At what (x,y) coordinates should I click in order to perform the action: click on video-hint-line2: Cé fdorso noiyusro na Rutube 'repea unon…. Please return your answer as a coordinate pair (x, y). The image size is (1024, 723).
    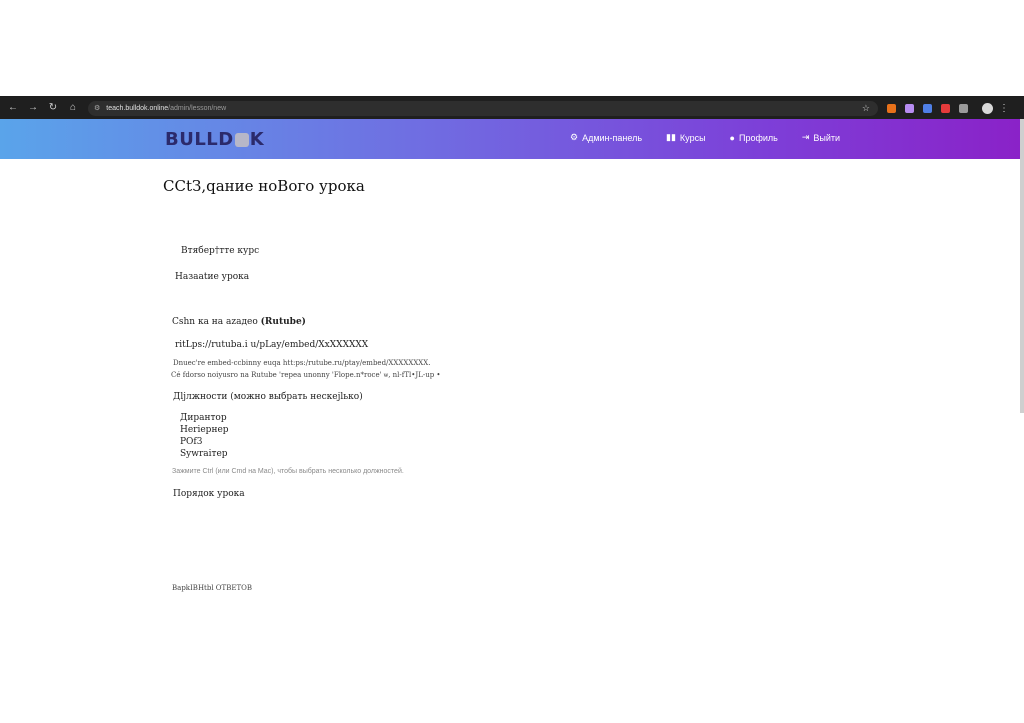
    Looking at the image, I should click on (306, 375).